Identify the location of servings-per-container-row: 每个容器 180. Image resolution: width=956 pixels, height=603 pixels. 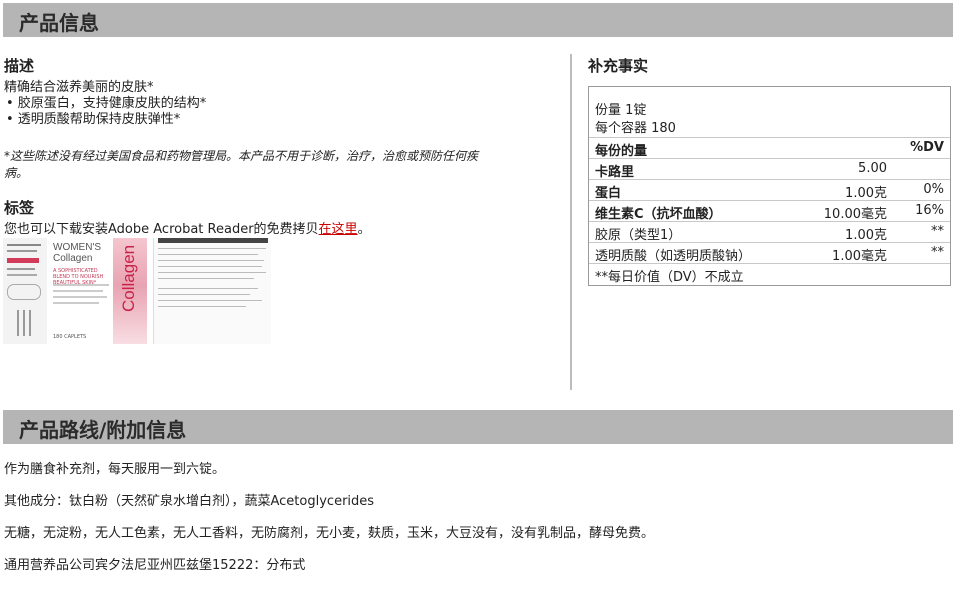
(769, 127).